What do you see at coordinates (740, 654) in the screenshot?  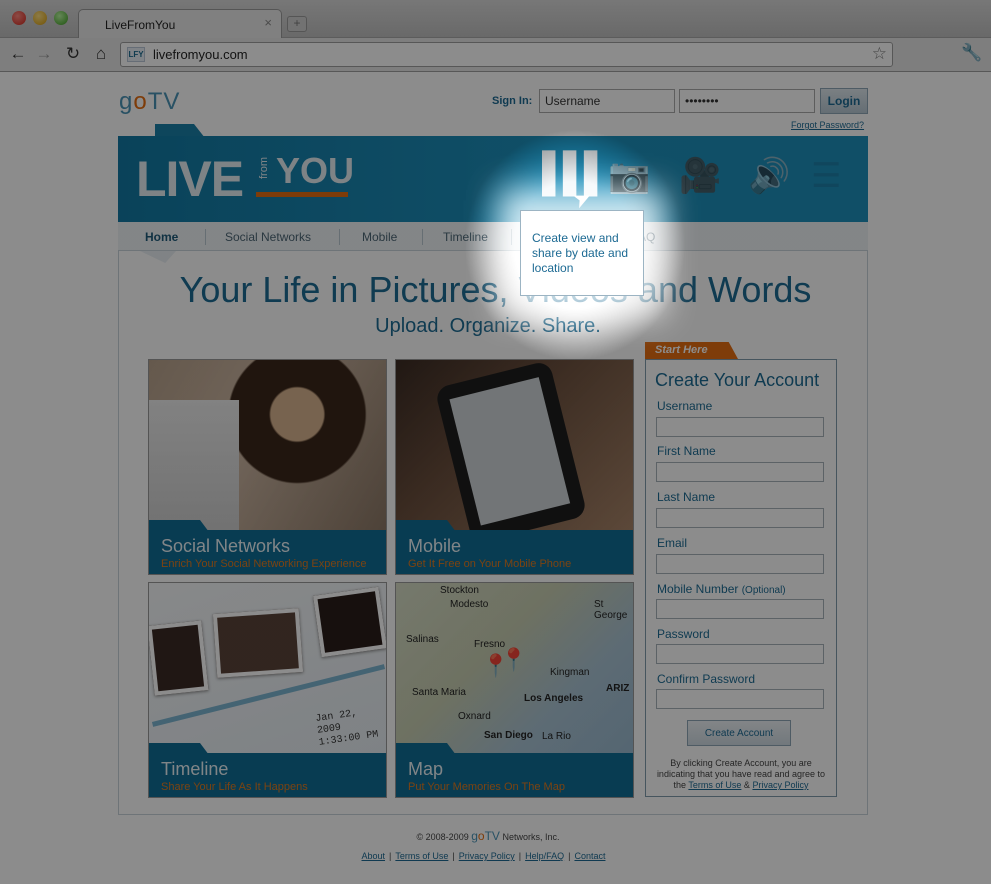 I see `signup-password-field` at bounding box center [740, 654].